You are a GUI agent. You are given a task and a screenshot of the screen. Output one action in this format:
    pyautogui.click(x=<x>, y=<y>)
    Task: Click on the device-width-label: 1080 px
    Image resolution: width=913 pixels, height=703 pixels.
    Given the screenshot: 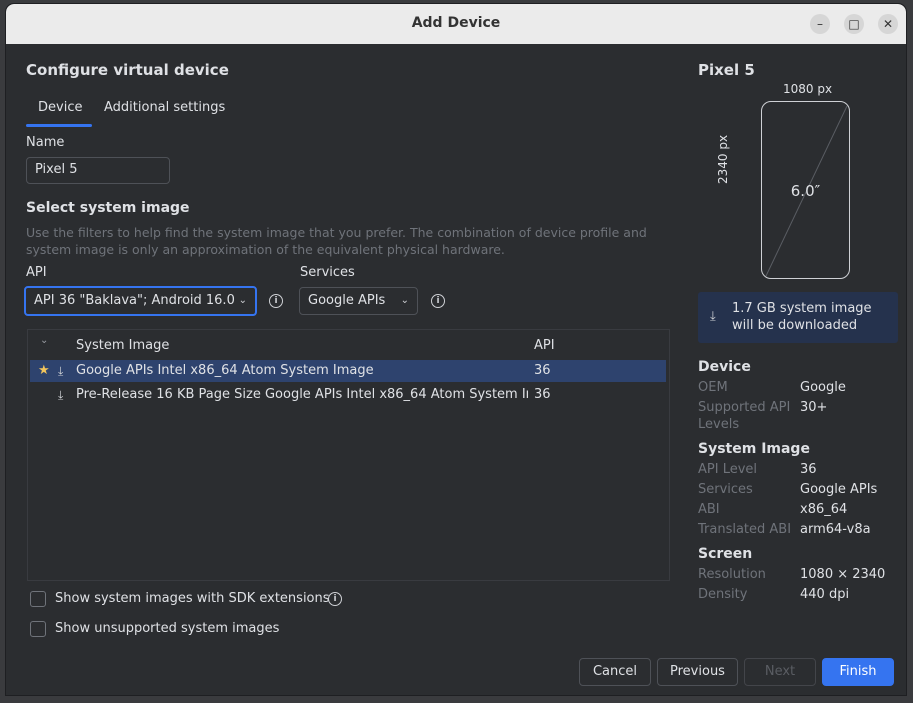 What is the action you would take?
    pyautogui.click(x=808, y=89)
    